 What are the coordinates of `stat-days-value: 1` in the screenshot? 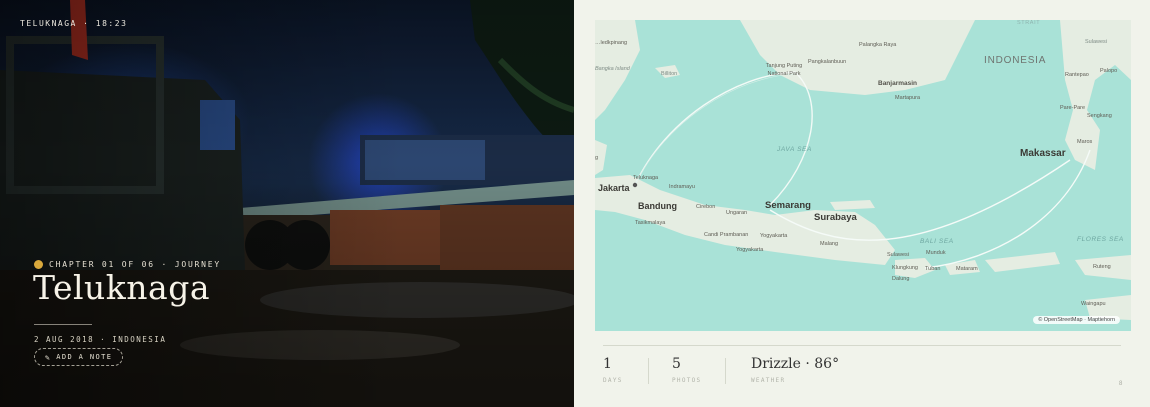 It's located at (607, 364).